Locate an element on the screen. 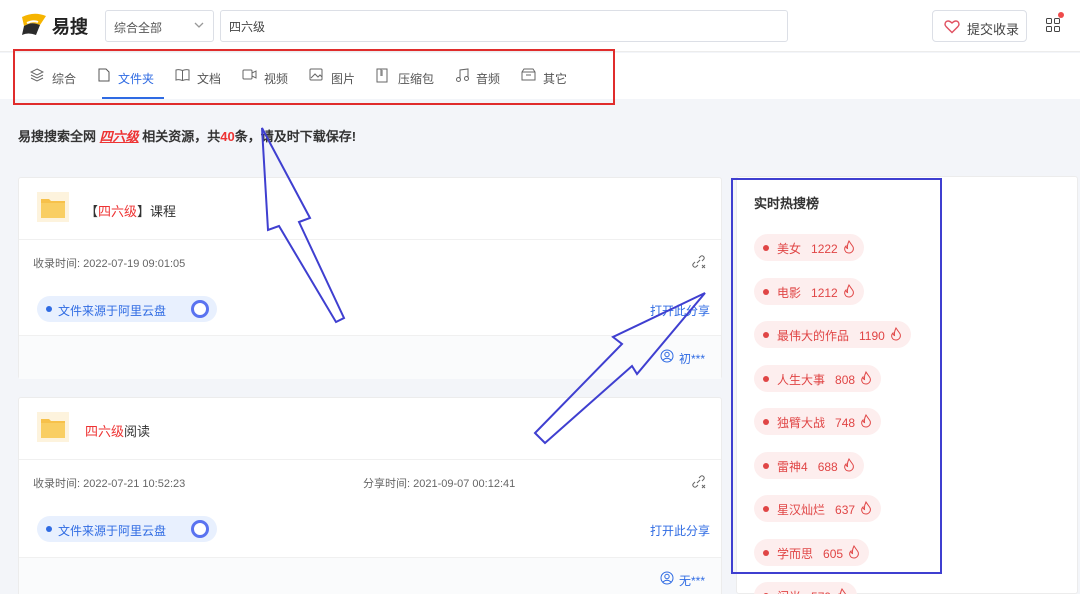 The width and height of the screenshot is (1080, 594). result-card-header: 四六级阅读 is located at coordinates (370, 429).